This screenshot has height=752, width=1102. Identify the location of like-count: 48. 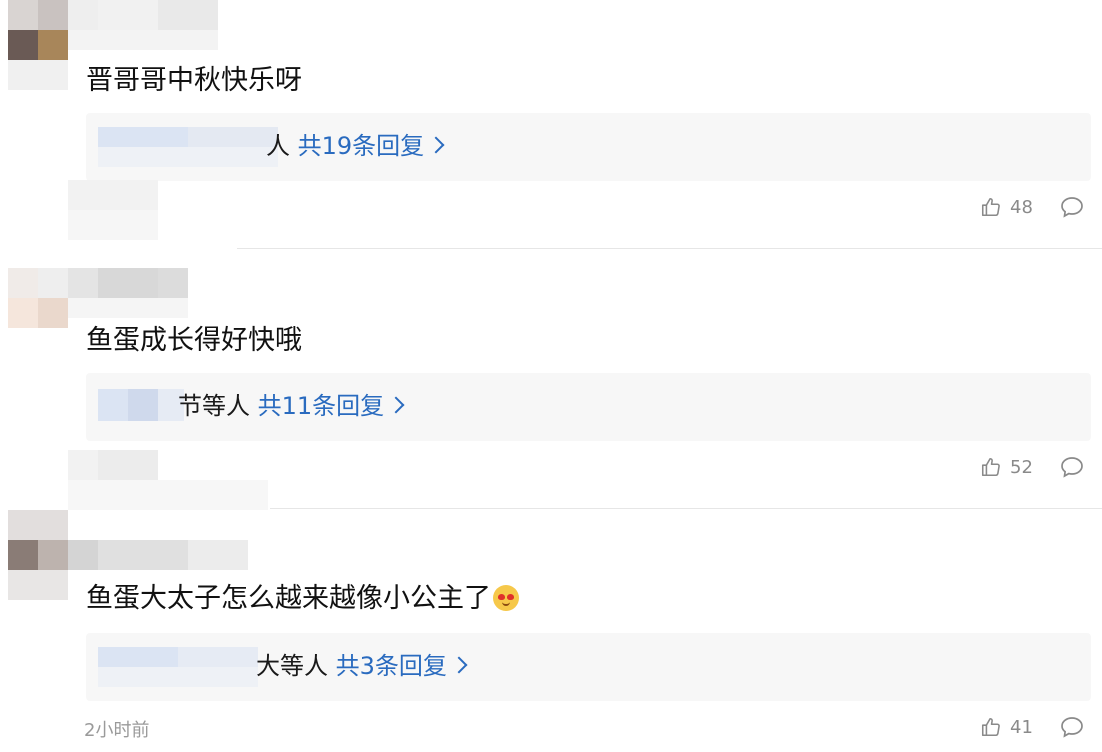
(1021, 207).